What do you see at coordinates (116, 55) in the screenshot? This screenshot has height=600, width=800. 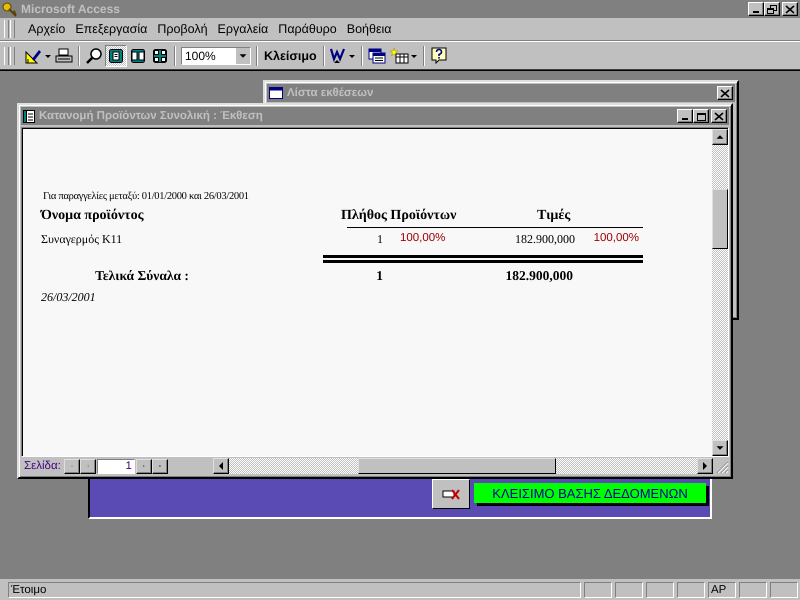 I see `one-page-button` at bounding box center [116, 55].